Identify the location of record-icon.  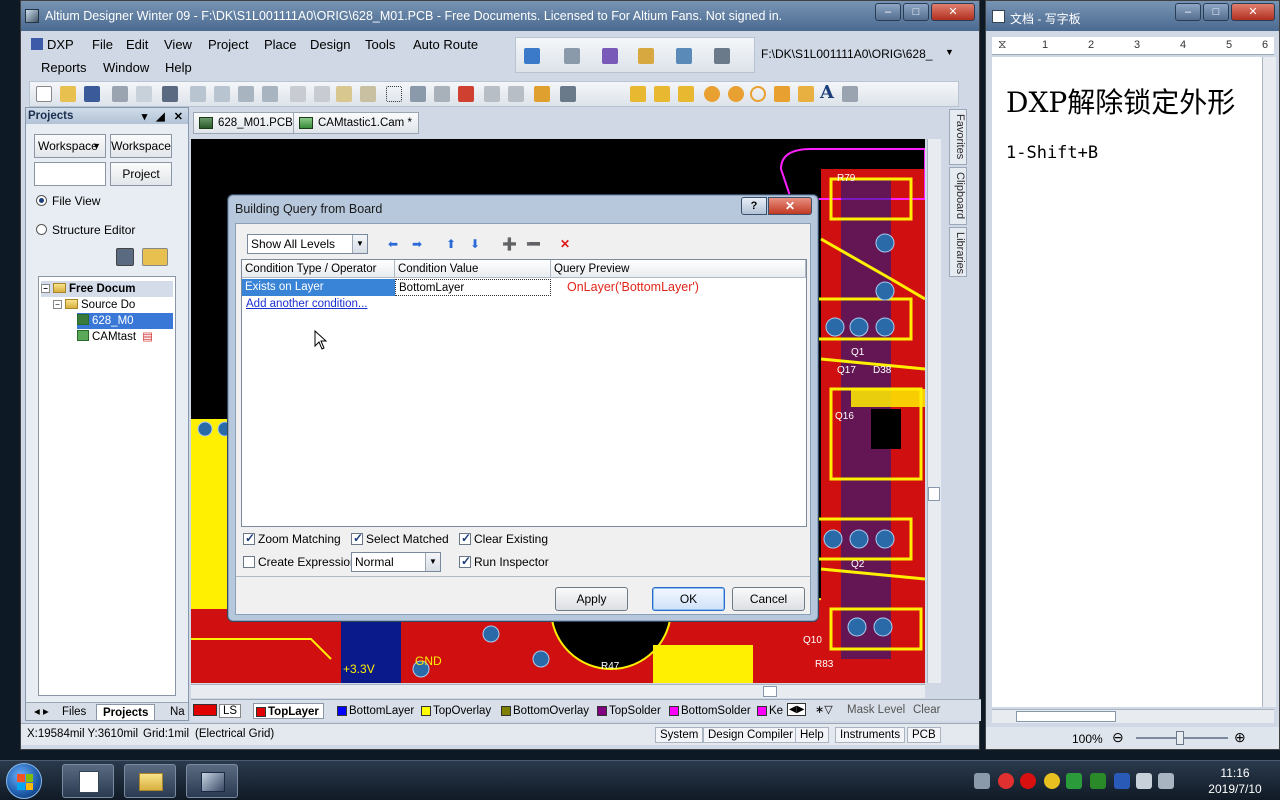
(1006, 781).